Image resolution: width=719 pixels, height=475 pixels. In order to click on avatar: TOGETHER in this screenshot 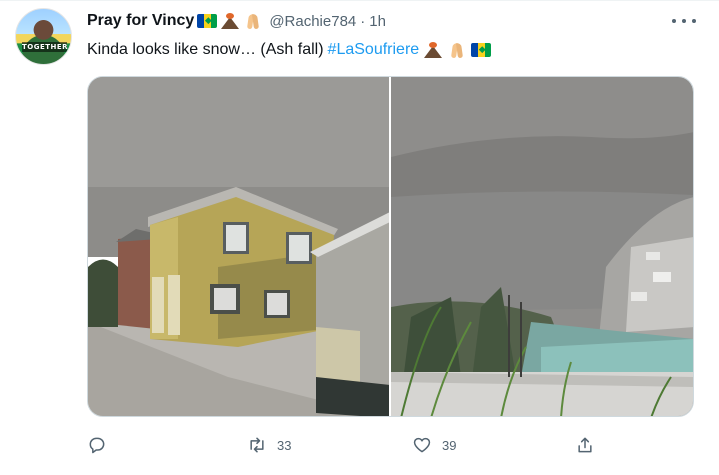, I will do `click(43, 36)`.